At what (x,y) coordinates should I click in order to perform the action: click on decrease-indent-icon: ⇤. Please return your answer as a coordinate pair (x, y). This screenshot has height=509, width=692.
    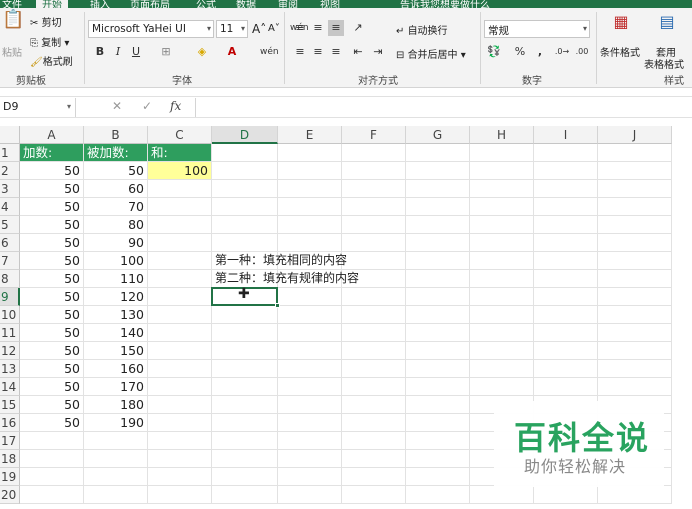
    Looking at the image, I should click on (358, 52).